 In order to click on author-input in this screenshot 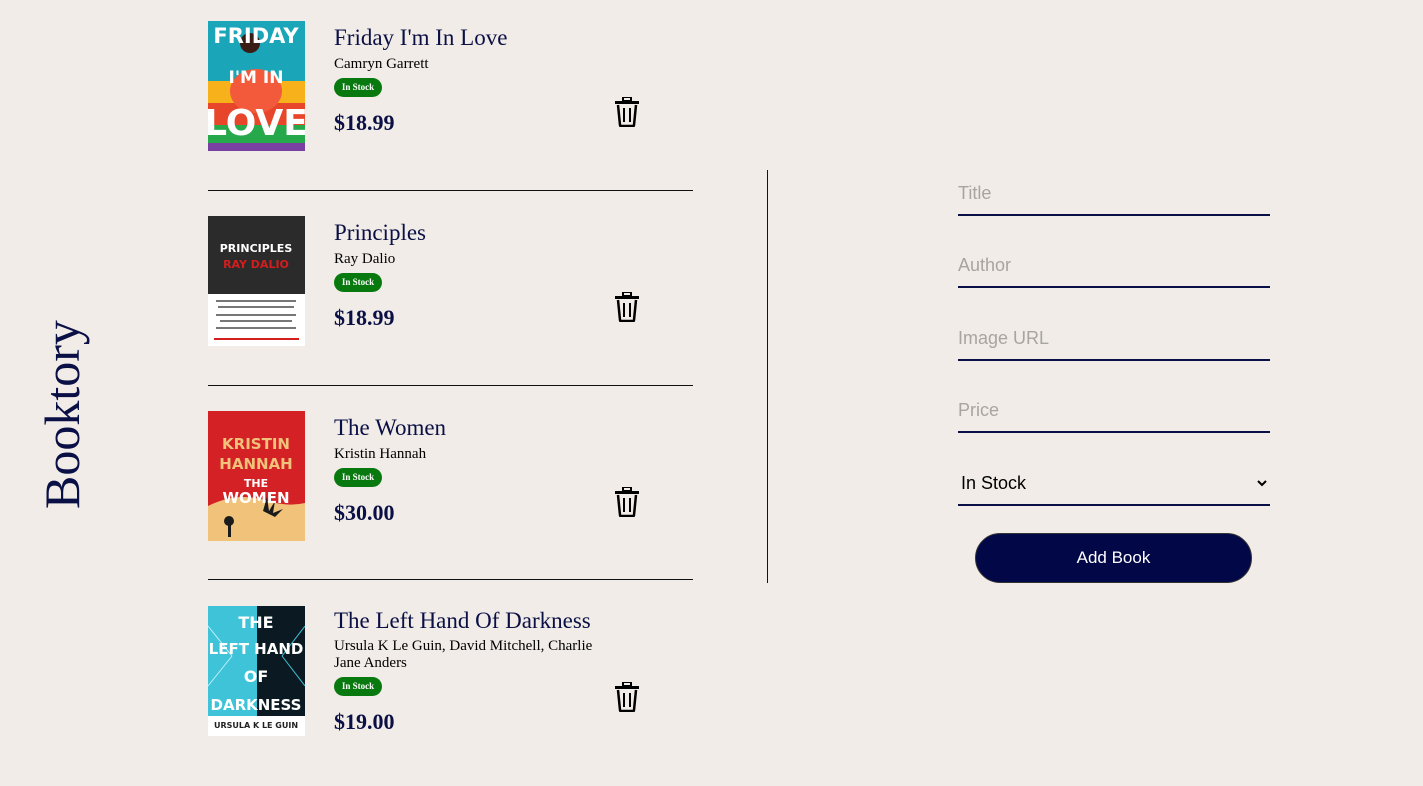, I will do `click(1114, 266)`.